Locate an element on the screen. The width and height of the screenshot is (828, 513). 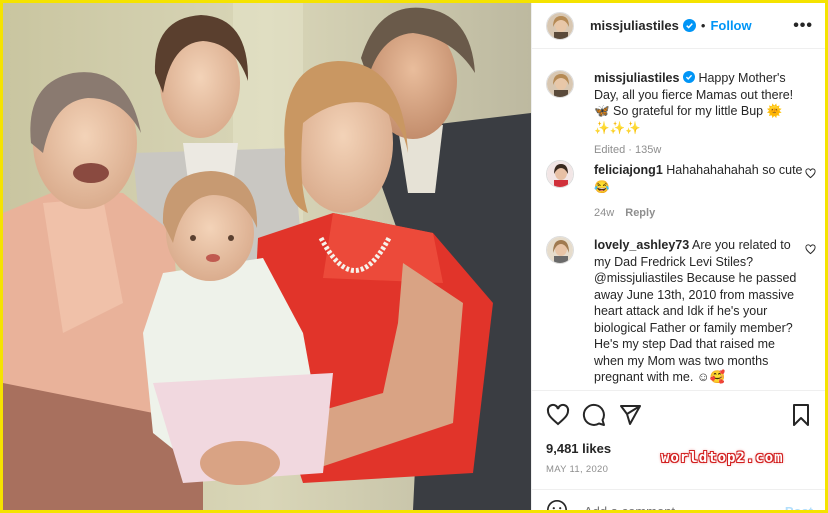
caption-age: 135w is located at coordinates (648, 150).